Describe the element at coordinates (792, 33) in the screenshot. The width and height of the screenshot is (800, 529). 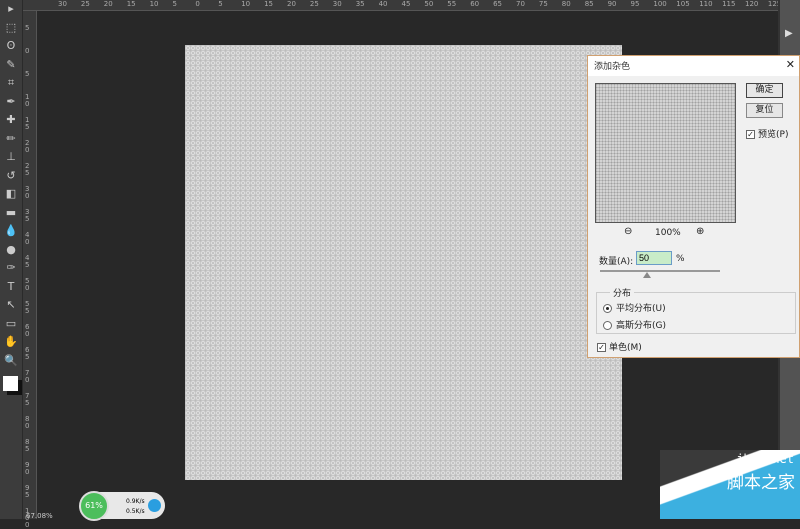
I see `play-icon: ▶` at that location.